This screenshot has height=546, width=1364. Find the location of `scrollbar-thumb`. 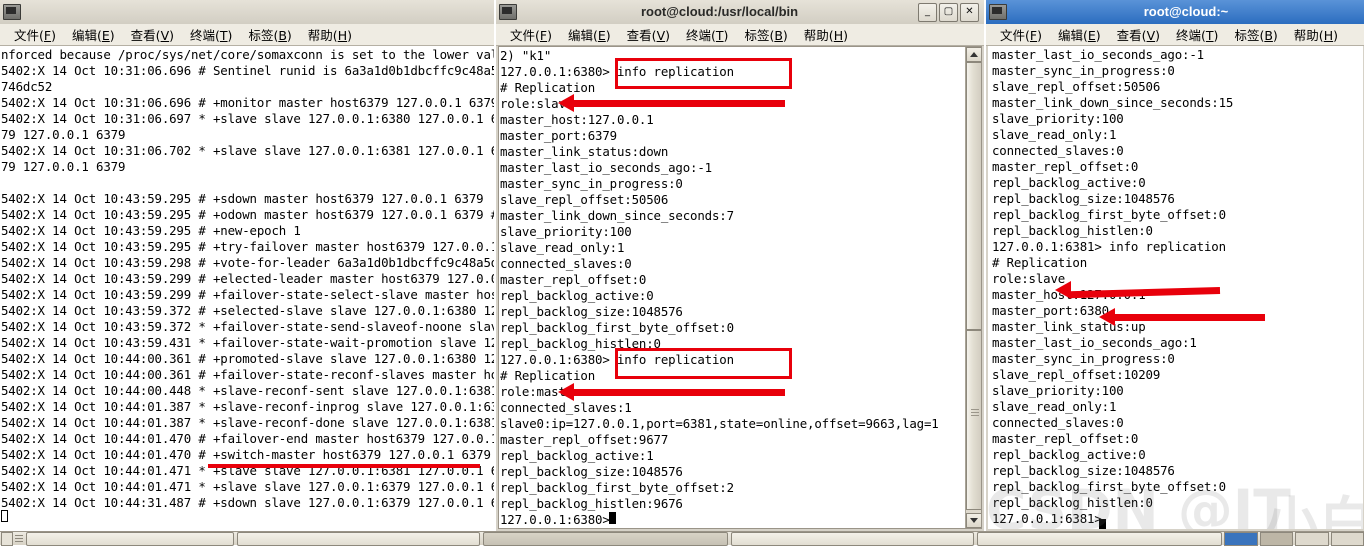

scrollbar-thumb is located at coordinates (973, 196).